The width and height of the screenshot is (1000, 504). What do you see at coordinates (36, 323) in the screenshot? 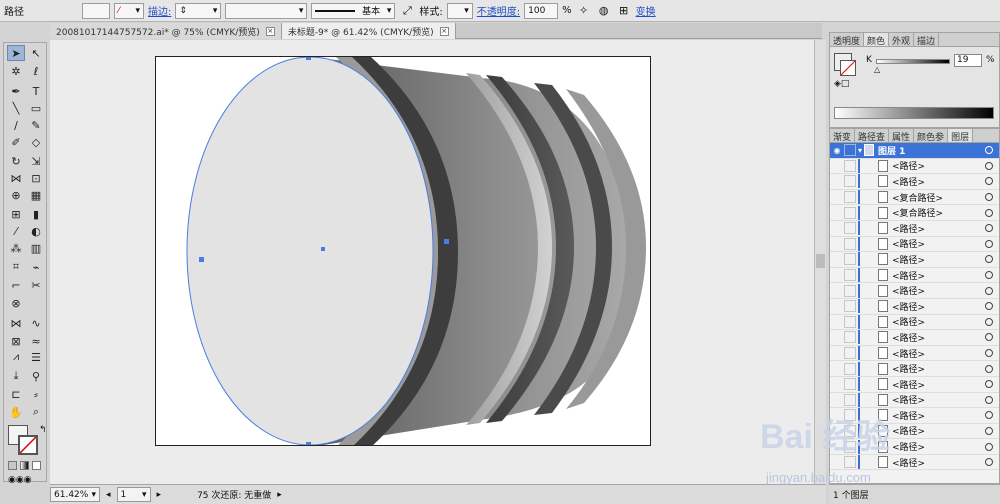
I see `warp-tool-icon: ∿` at bounding box center [36, 323].